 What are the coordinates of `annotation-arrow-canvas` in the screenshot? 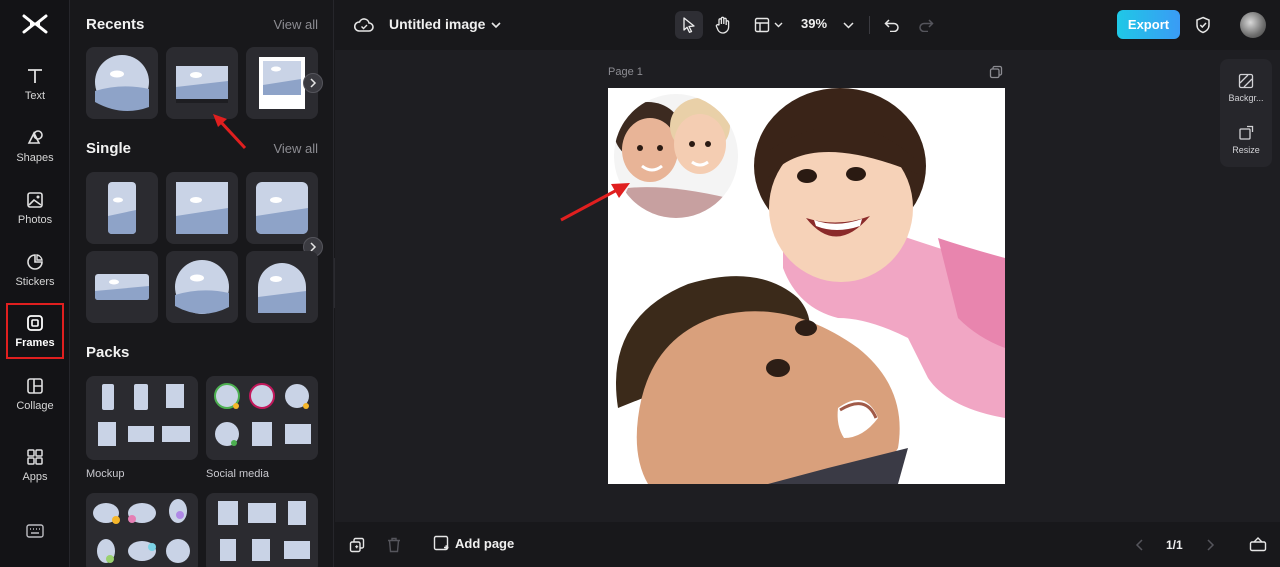 It's located at (595, 202).